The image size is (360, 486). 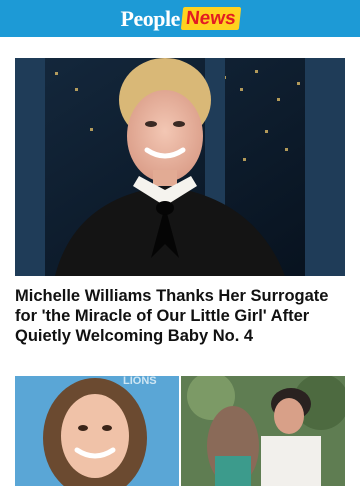 I want to click on logo-people-text: People, so click(x=150, y=18).